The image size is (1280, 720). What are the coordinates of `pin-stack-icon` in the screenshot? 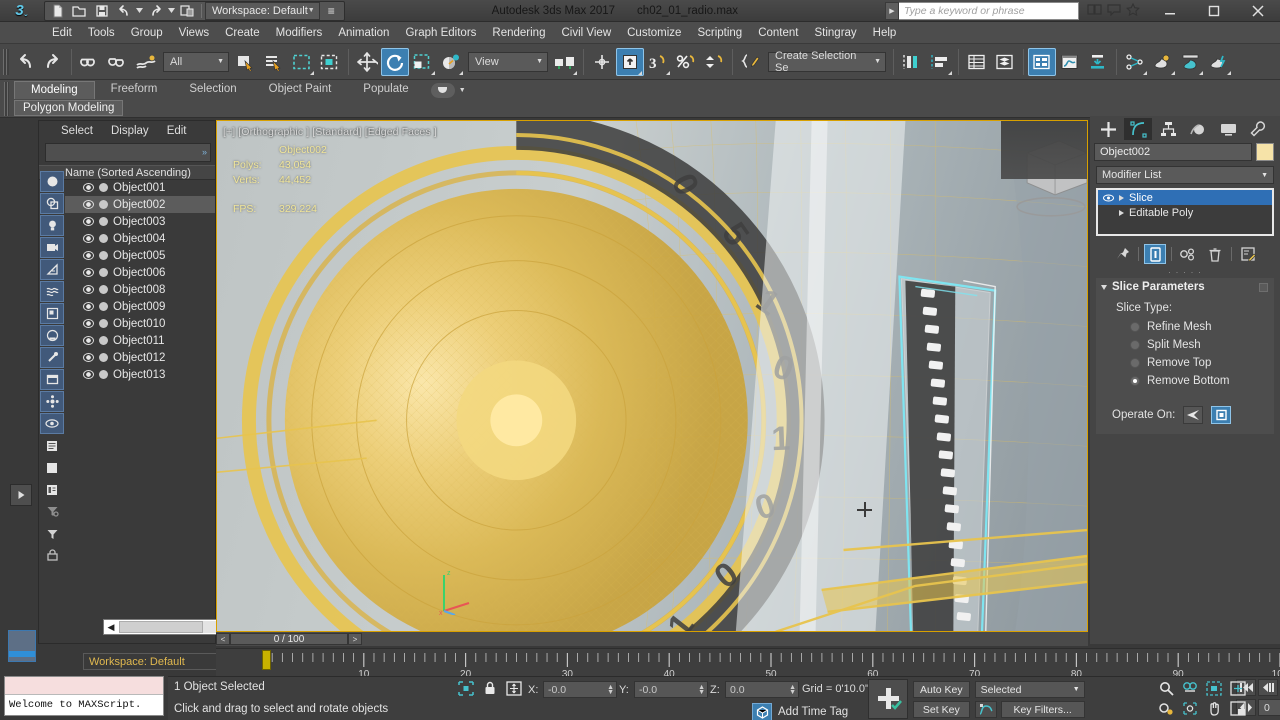 It's located at (1122, 254).